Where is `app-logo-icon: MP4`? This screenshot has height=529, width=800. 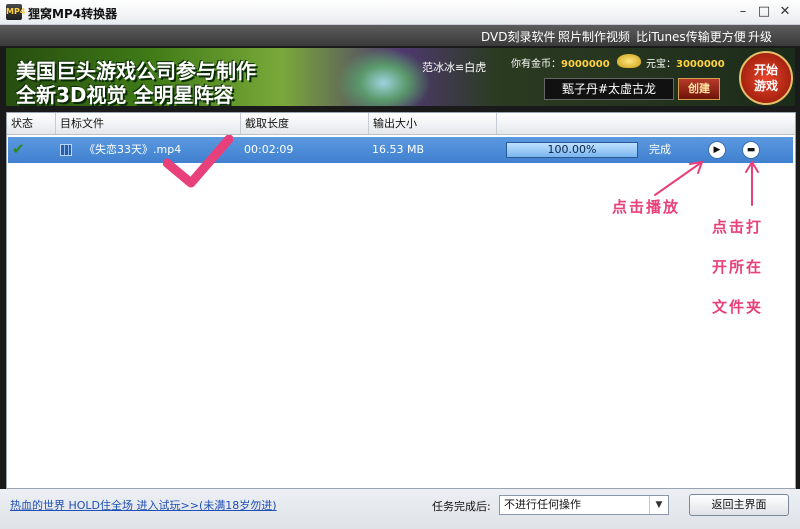
app-logo-icon: MP4 is located at coordinates (15, 12).